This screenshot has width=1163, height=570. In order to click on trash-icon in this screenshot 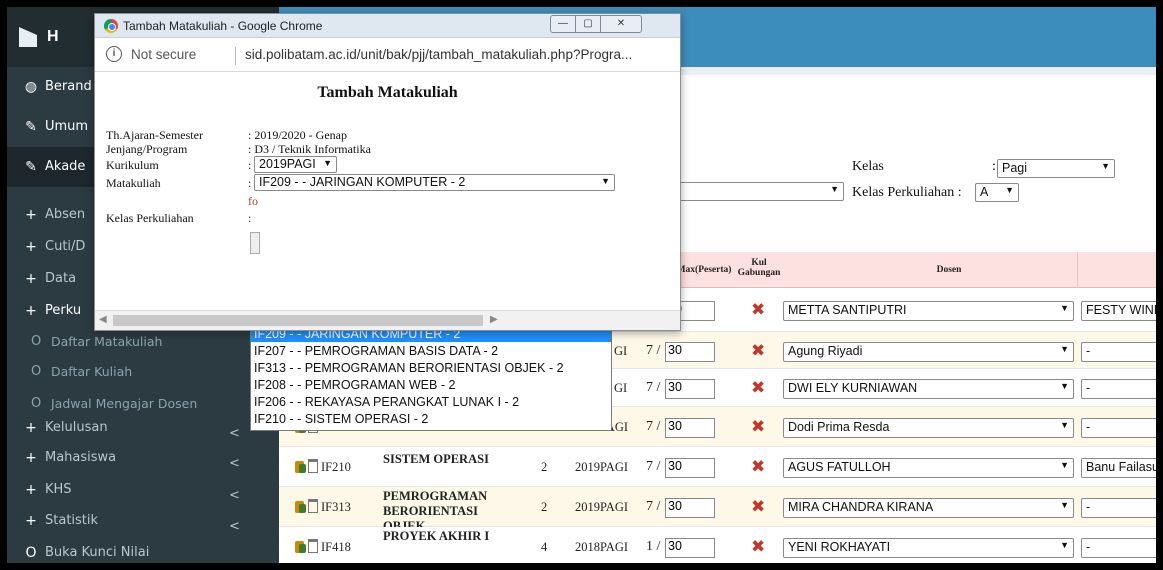, I will do `click(313, 466)`.